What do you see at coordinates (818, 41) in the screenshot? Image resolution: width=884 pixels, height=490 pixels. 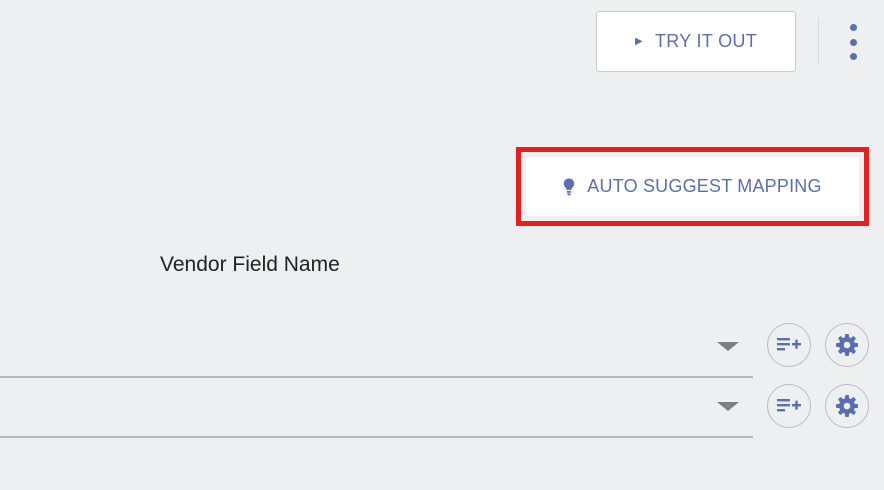 I see `toolbar-divider` at bounding box center [818, 41].